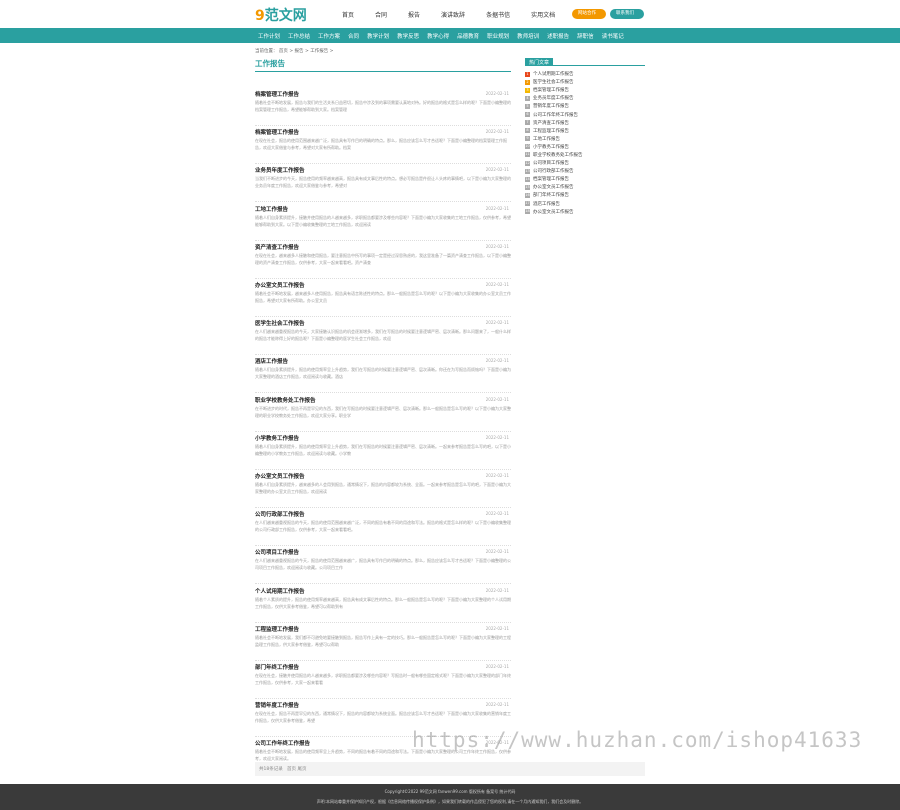 This screenshot has width=900, height=810. What do you see at coordinates (585, 204) in the screenshot?
I see `hot-article-item: 17 酒店工作报告` at bounding box center [585, 204].